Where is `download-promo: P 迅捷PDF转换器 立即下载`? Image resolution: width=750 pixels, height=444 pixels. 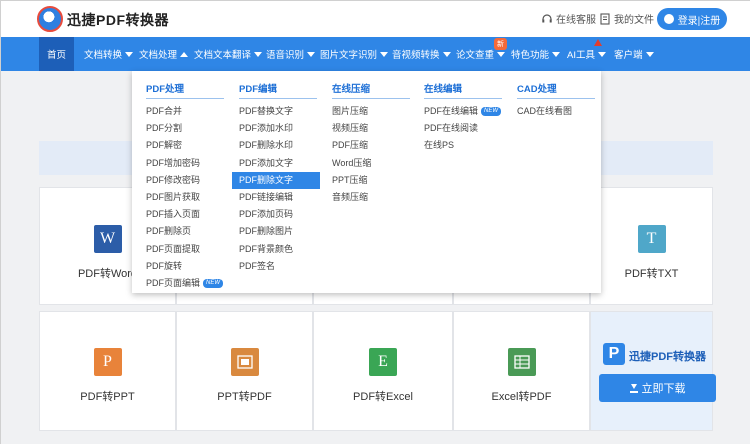
download-promo: P 迅捷PDF转换器 立即下载 is located at coordinates (653, 371).